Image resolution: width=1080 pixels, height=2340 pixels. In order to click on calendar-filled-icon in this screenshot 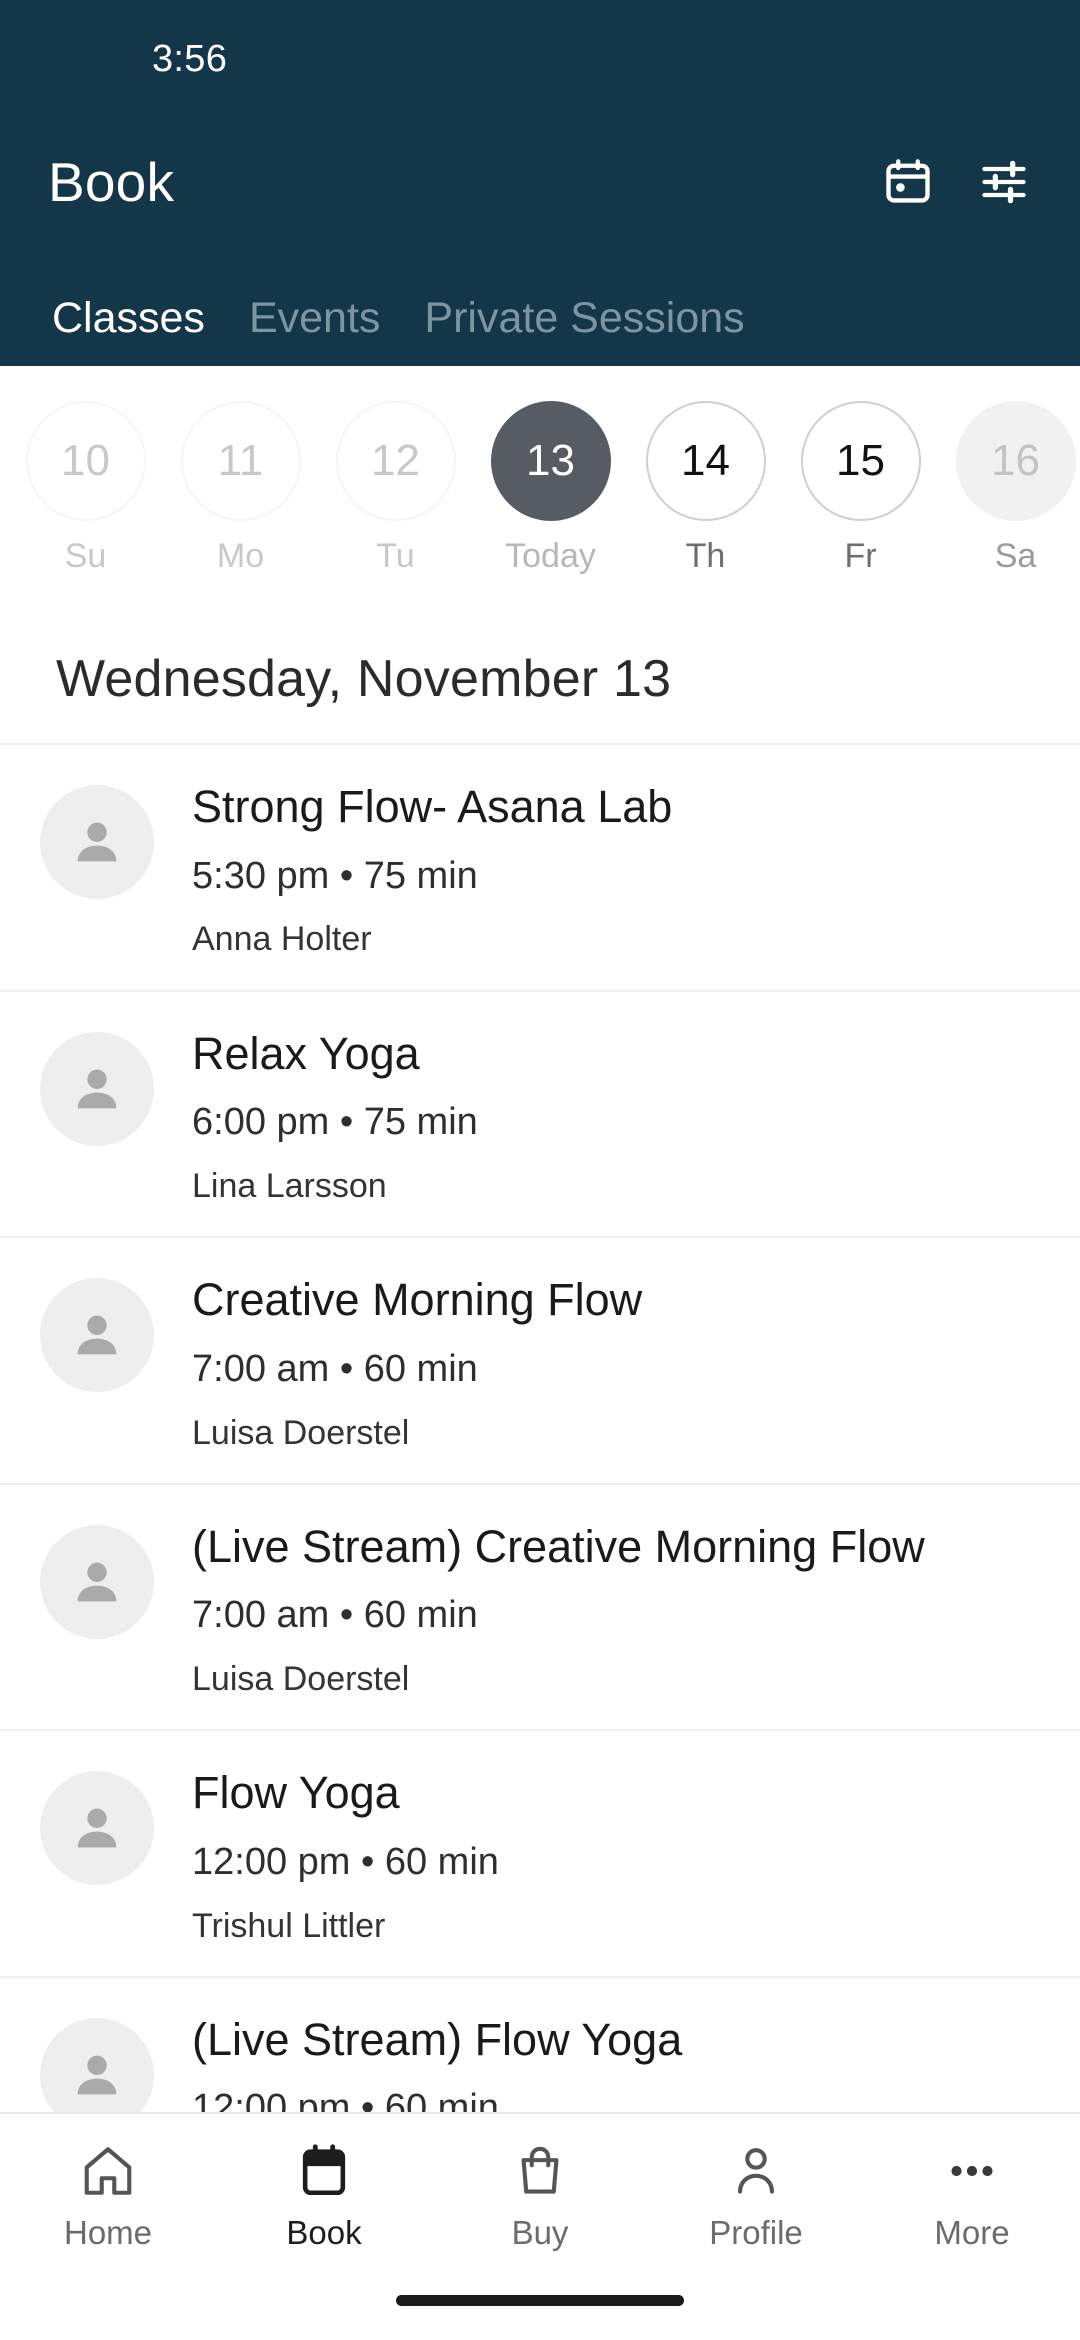, I will do `click(324, 2171)`.